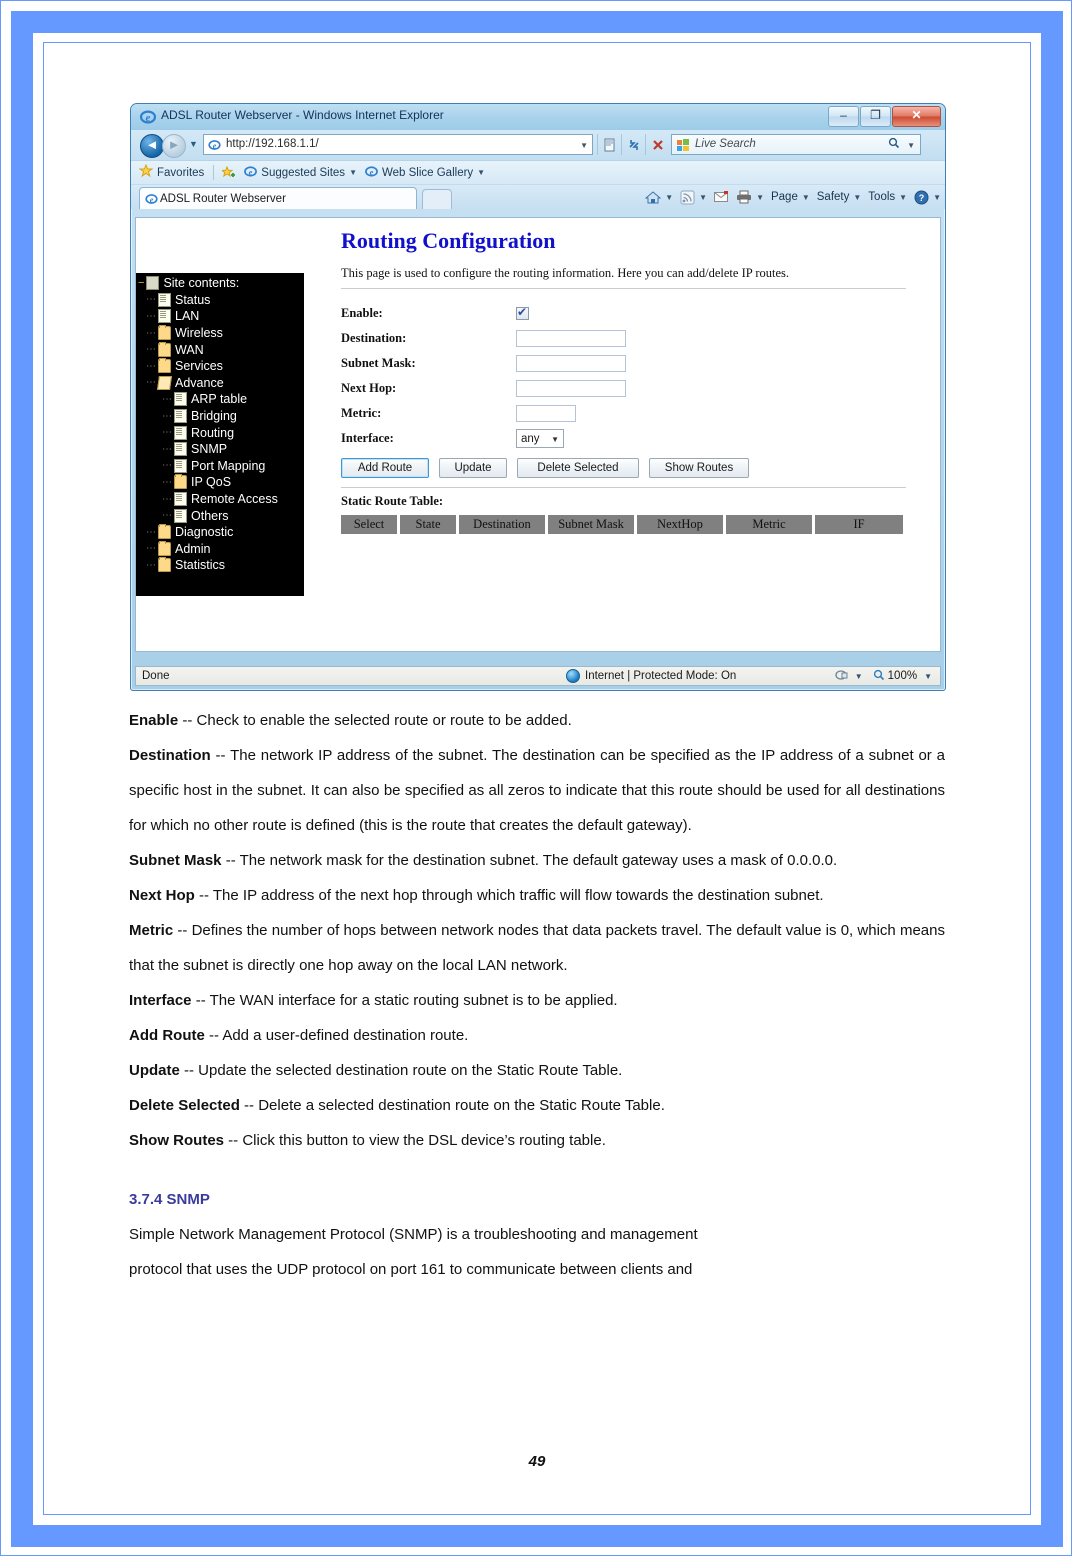 This screenshot has height=1556, width=1072. Describe the element at coordinates (571, 388) in the screenshot. I see `next-hop-input` at that location.